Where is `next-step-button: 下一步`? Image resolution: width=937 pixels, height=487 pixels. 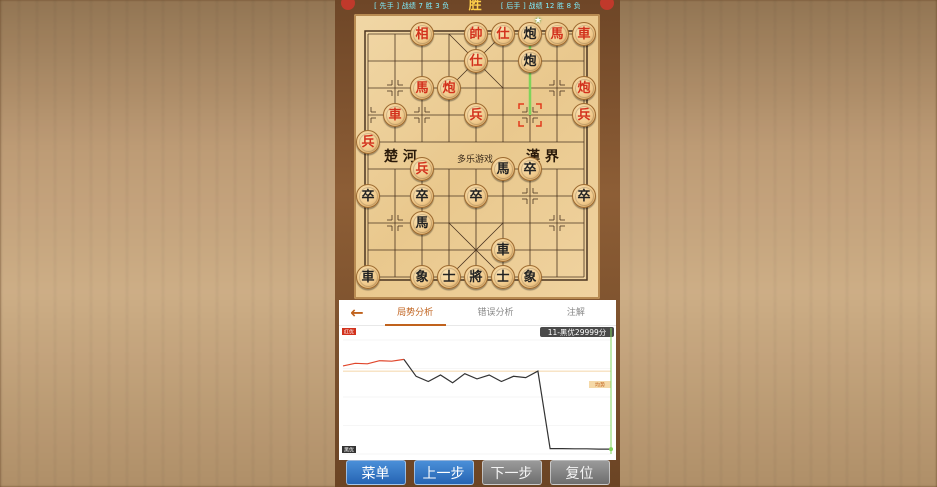
next-step-button: 下一步 is located at coordinates (511, 472).